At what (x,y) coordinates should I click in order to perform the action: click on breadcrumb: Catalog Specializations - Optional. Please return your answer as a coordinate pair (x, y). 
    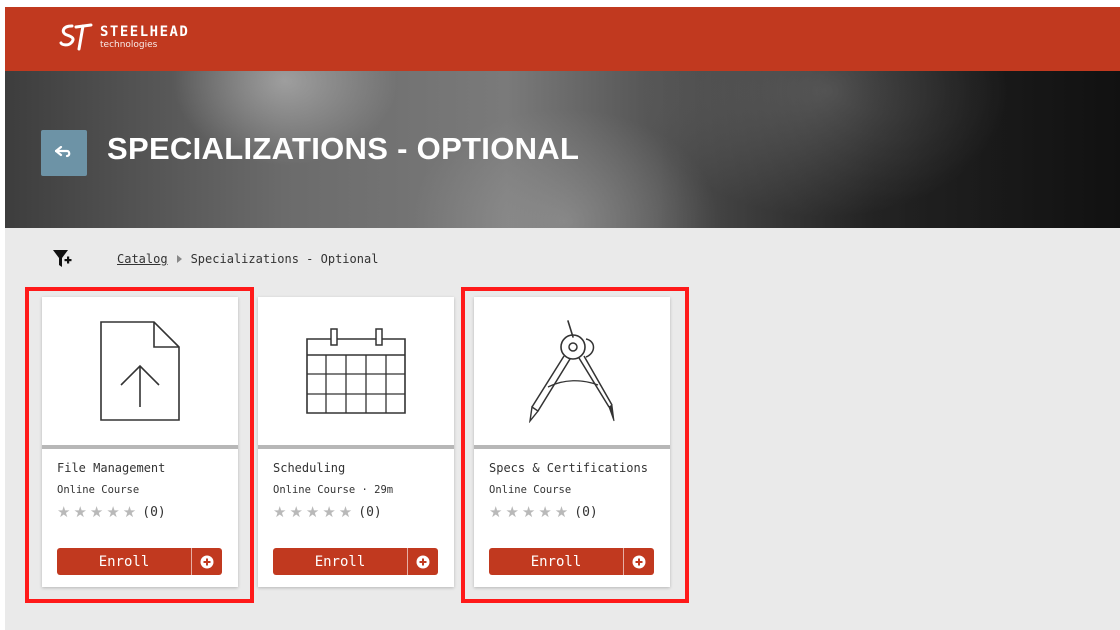
    Looking at the image, I should click on (215, 259).